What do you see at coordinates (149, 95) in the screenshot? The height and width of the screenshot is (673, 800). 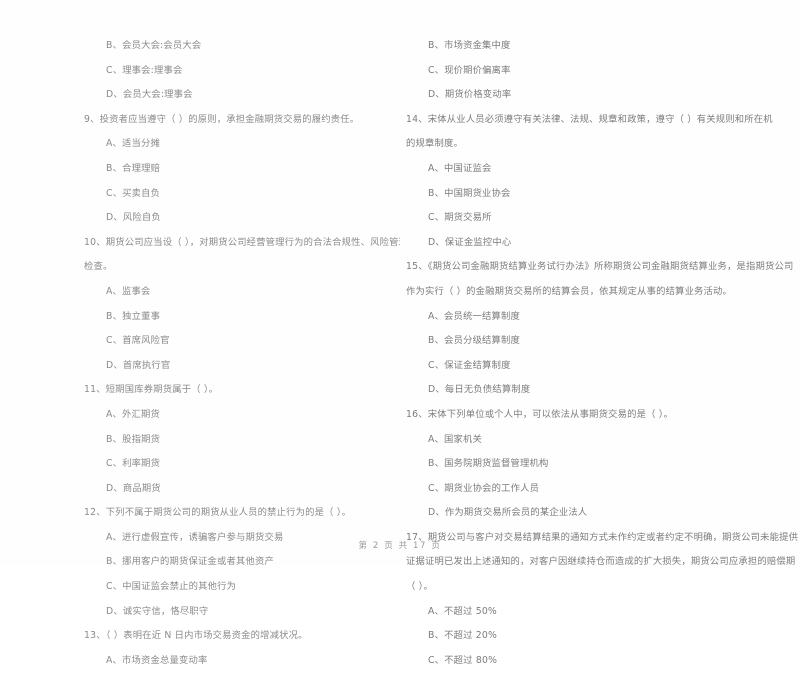 I see `answer-option: D、会员大会:理事会` at bounding box center [149, 95].